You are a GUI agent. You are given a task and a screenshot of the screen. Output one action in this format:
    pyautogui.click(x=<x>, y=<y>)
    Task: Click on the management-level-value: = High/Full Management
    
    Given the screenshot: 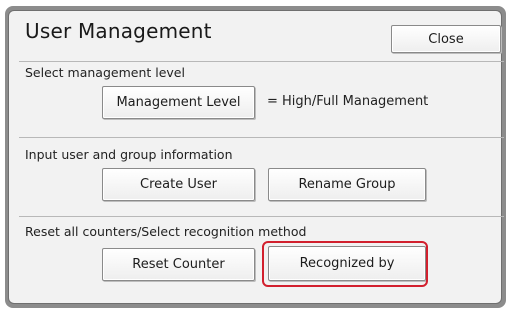 What is the action you would take?
    pyautogui.click(x=348, y=101)
    